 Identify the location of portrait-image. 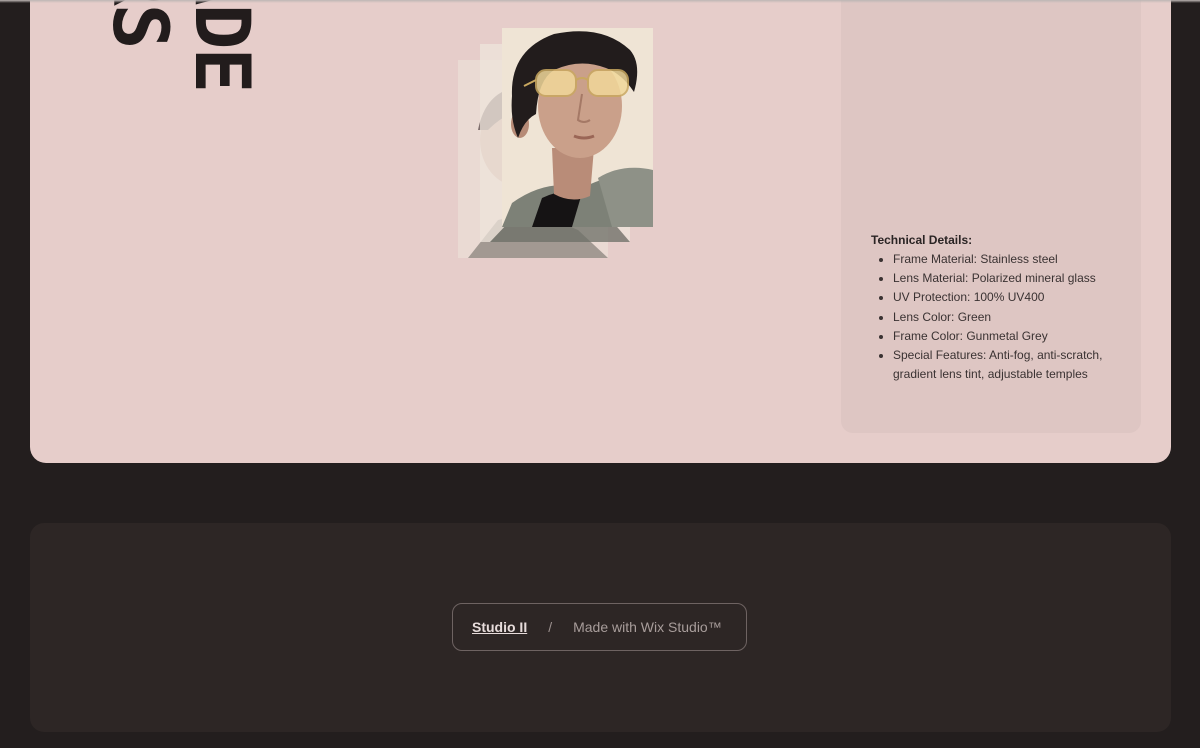
(577, 127).